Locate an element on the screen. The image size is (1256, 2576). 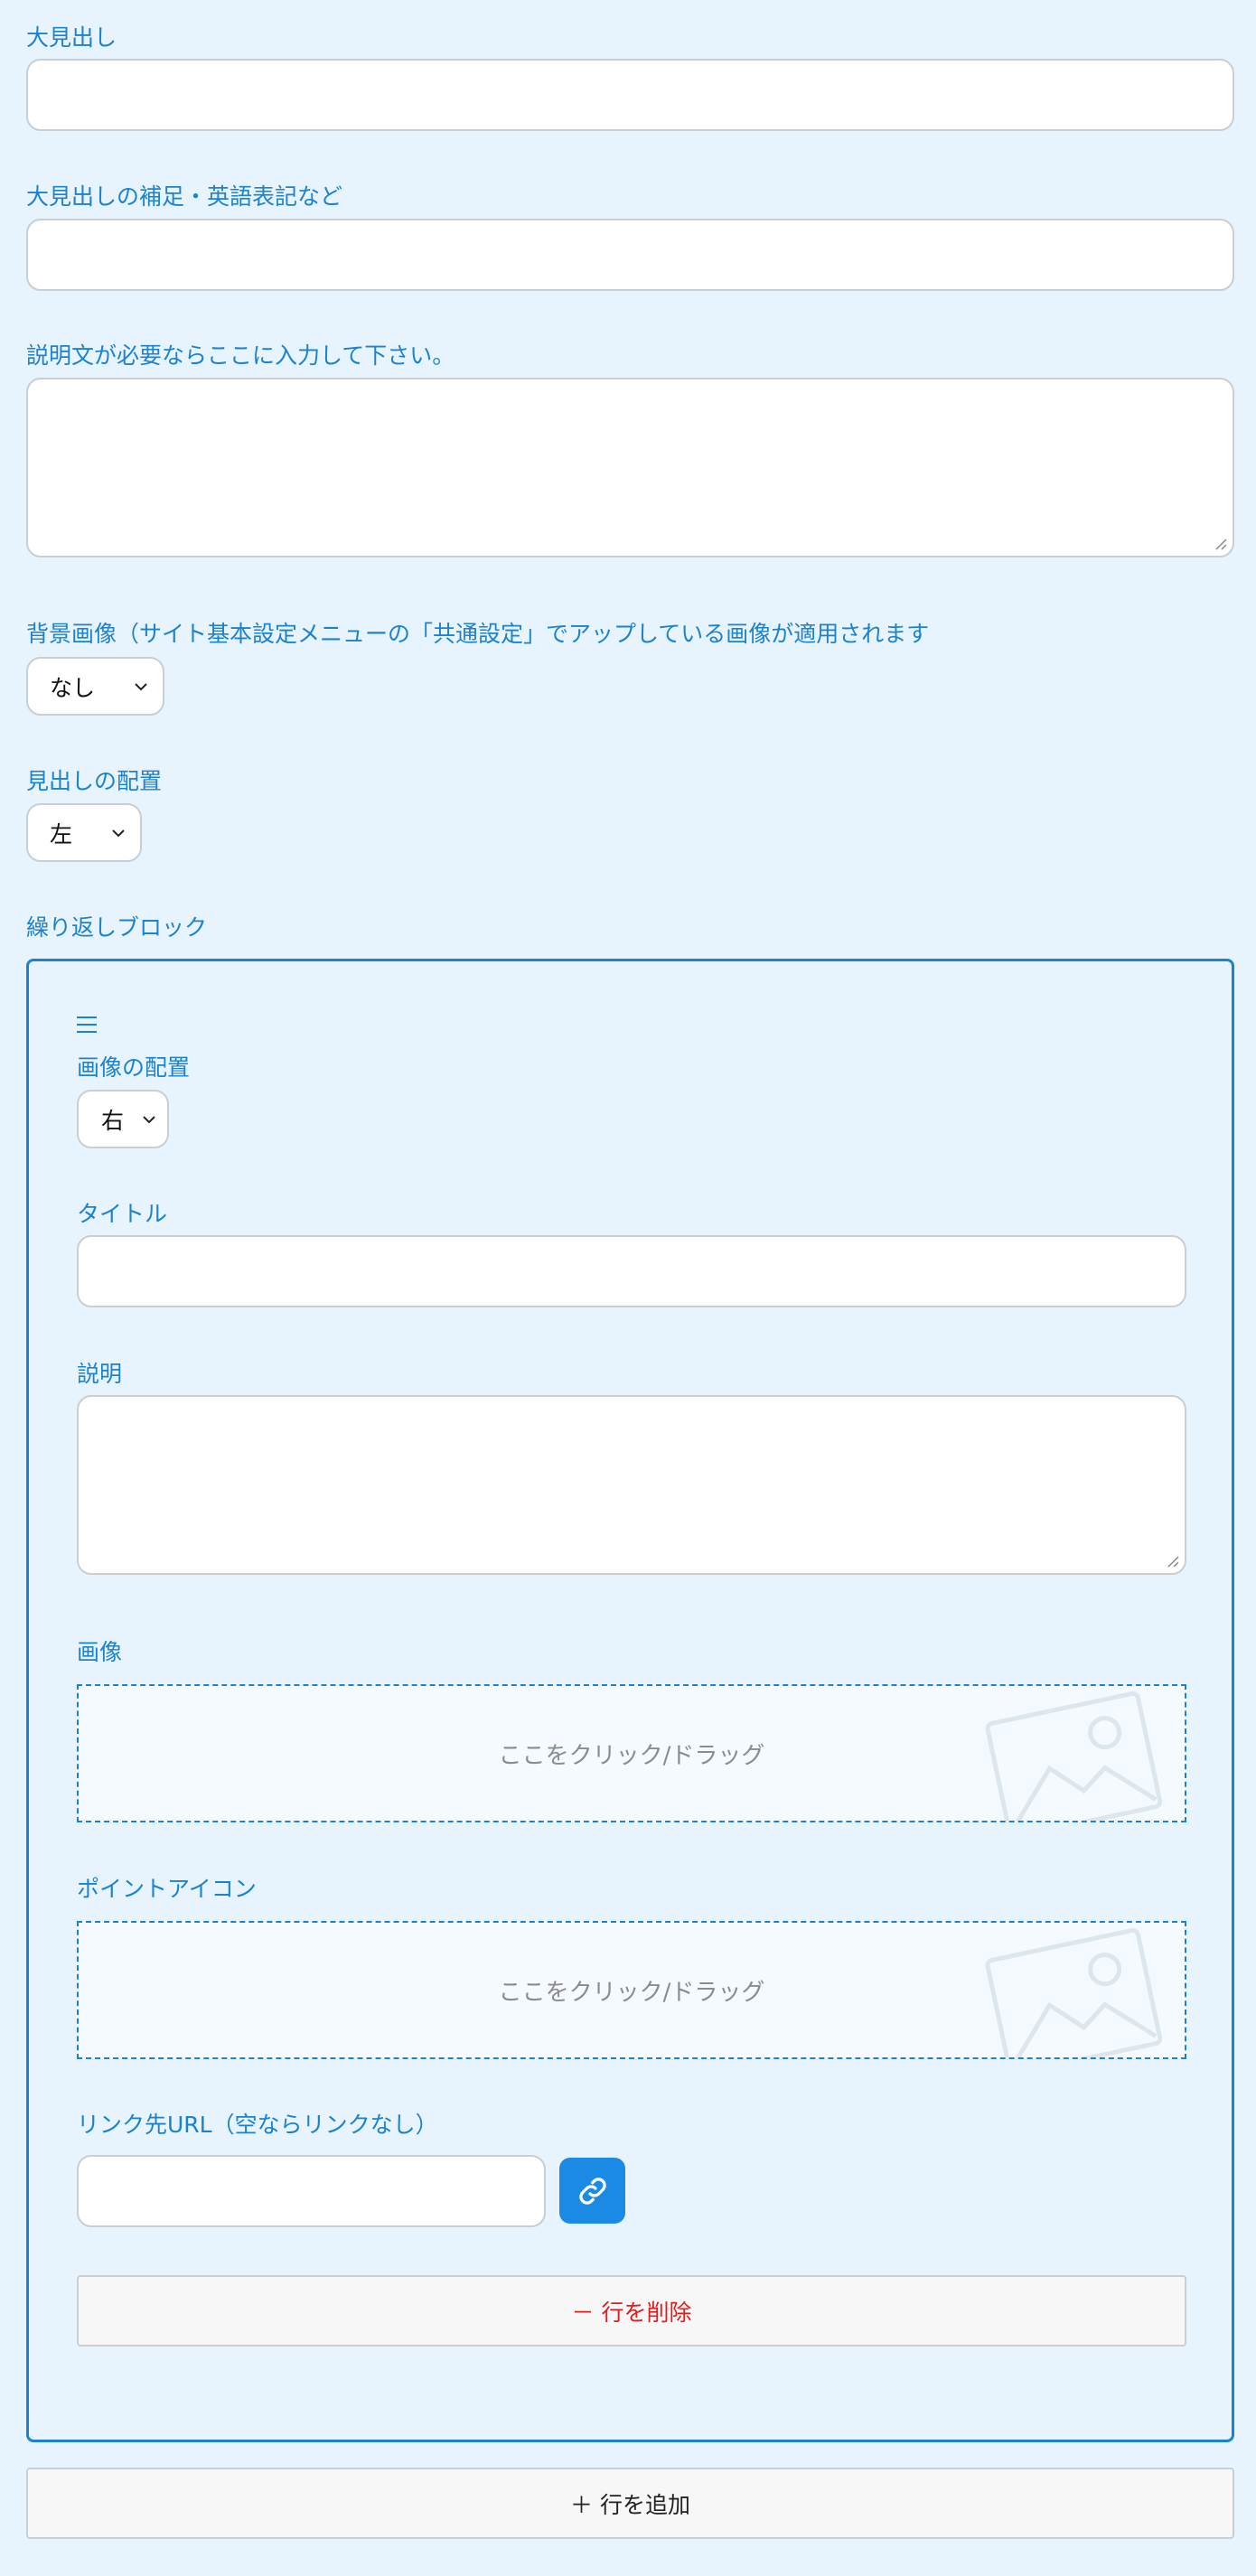
image-label: 画像 is located at coordinates (100, 1652).